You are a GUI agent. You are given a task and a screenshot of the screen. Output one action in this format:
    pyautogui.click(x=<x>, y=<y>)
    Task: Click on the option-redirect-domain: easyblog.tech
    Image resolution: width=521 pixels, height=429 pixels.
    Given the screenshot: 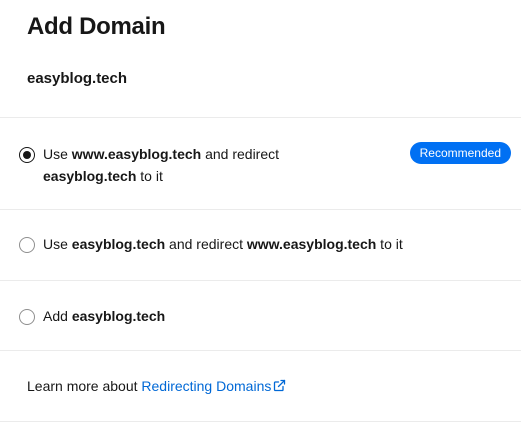 What is the action you would take?
    pyautogui.click(x=90, y=176)
    